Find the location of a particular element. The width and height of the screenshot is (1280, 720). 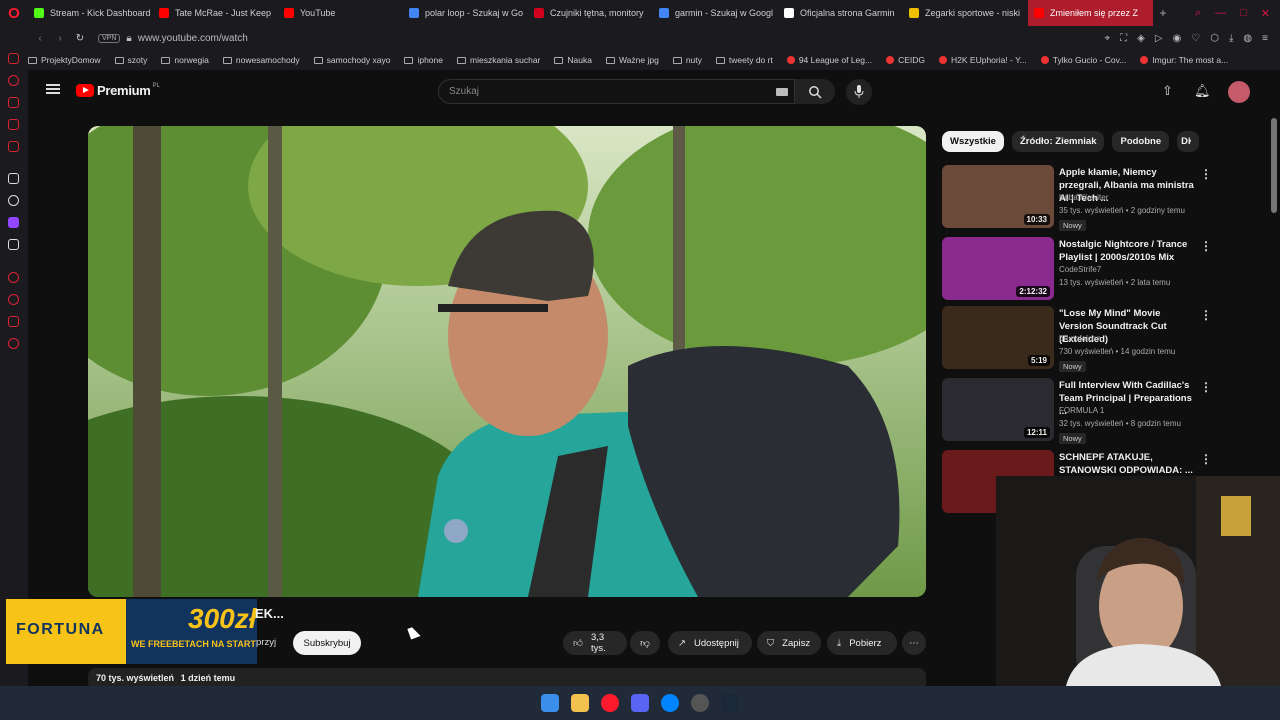

filter-chip: Podobne is located at coordinates (1141, 141).